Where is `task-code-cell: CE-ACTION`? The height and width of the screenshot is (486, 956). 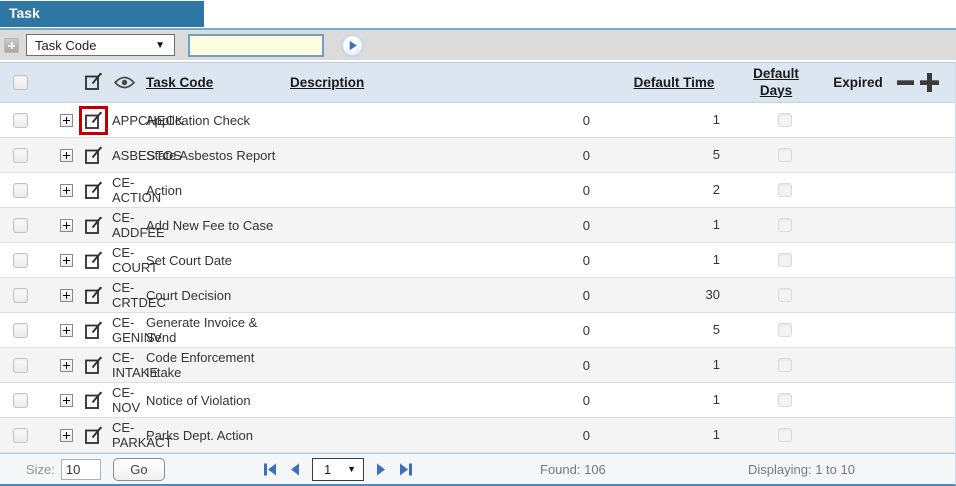 task-code-cell: CE-ACTION is located at coordinates (137, 190).